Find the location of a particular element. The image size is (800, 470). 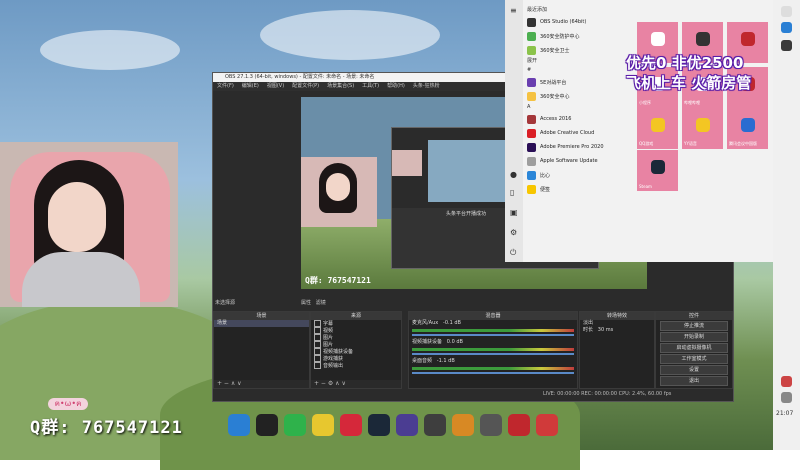

document-icon: ▯ is located at coordinates (512, 192).